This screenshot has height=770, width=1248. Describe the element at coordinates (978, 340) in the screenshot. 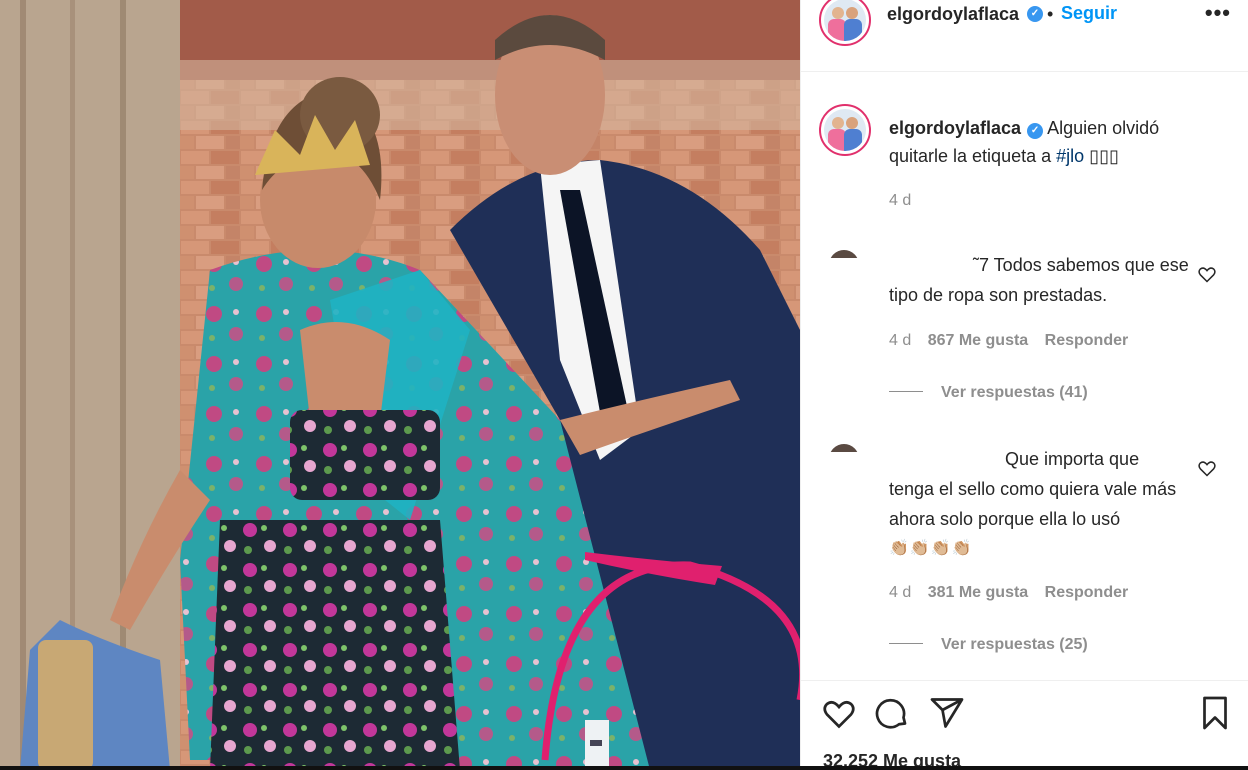

I see `comment-likes: 867 Me gusta` at that location.